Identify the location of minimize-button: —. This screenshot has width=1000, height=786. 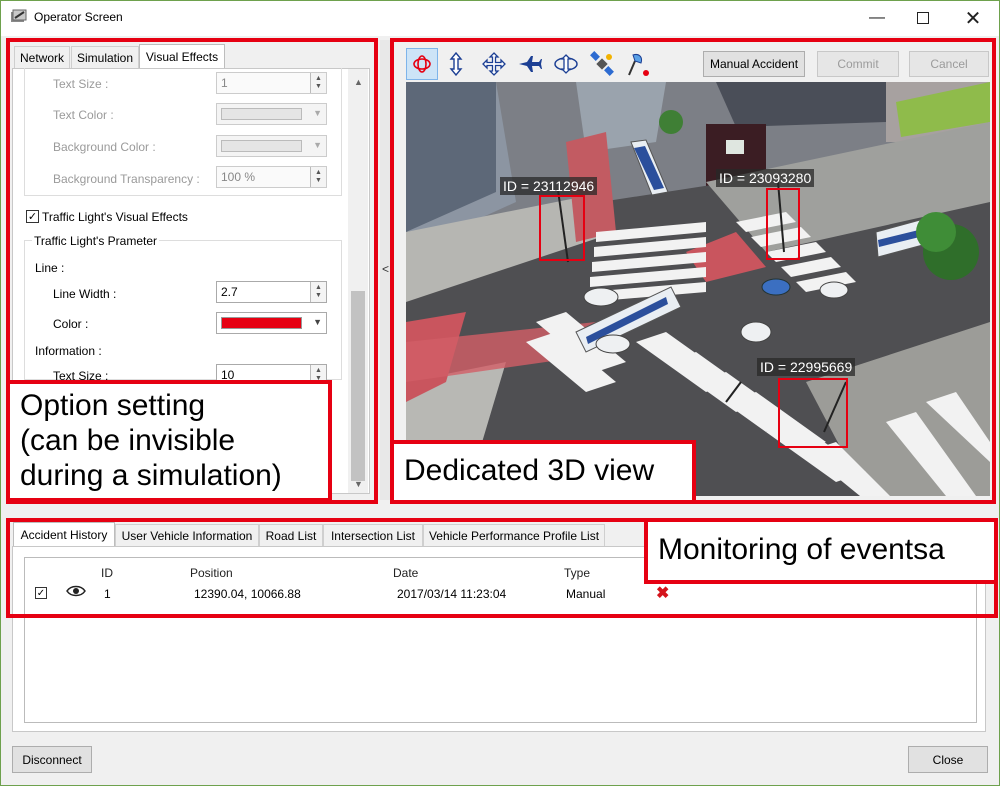
(877, 18).